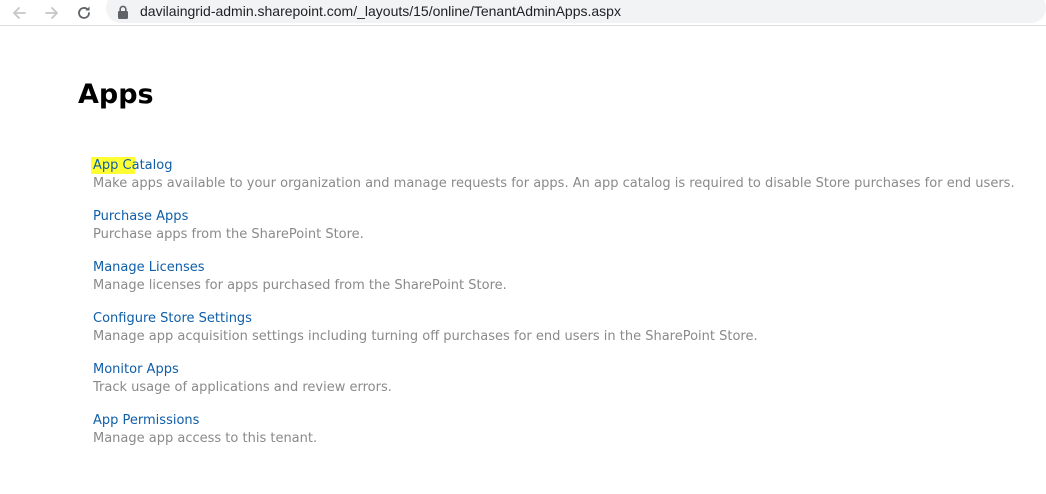 This screenshot has height=494, width=1046. Describe the element at coordinates (84, 13) in the screenshot. I see `reload-icon` at that location.